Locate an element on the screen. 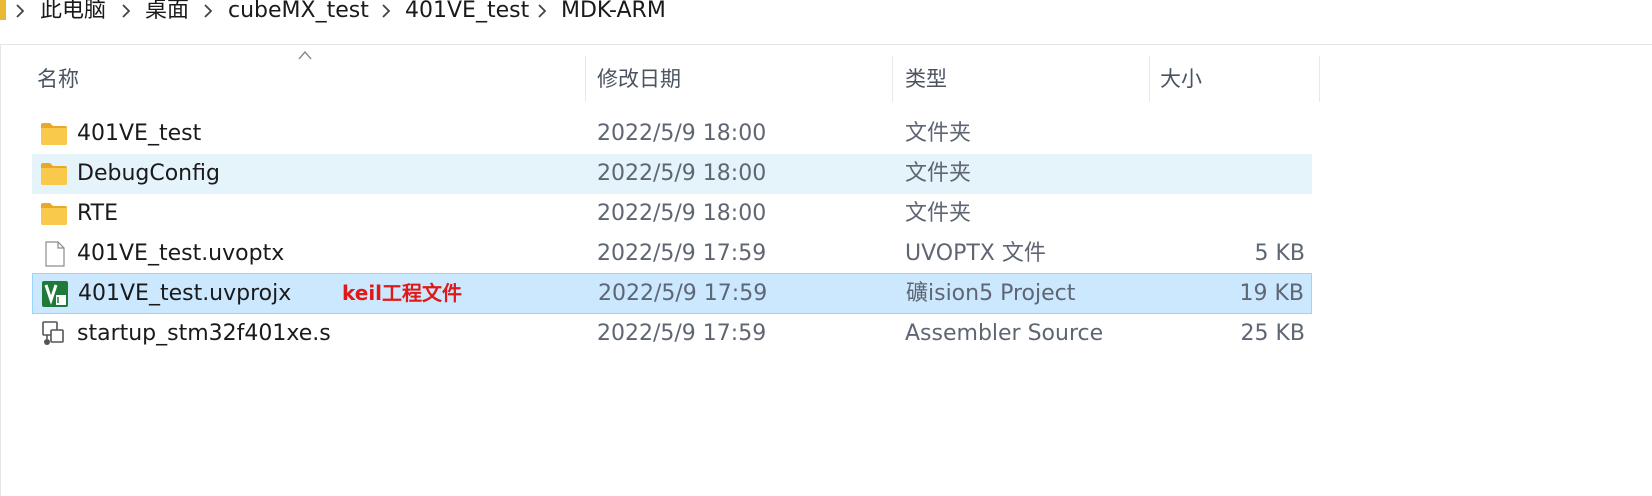  file-row: DebugConfig 2022/5/9 18:00 文件夹 is located at coordinates (672, 174).